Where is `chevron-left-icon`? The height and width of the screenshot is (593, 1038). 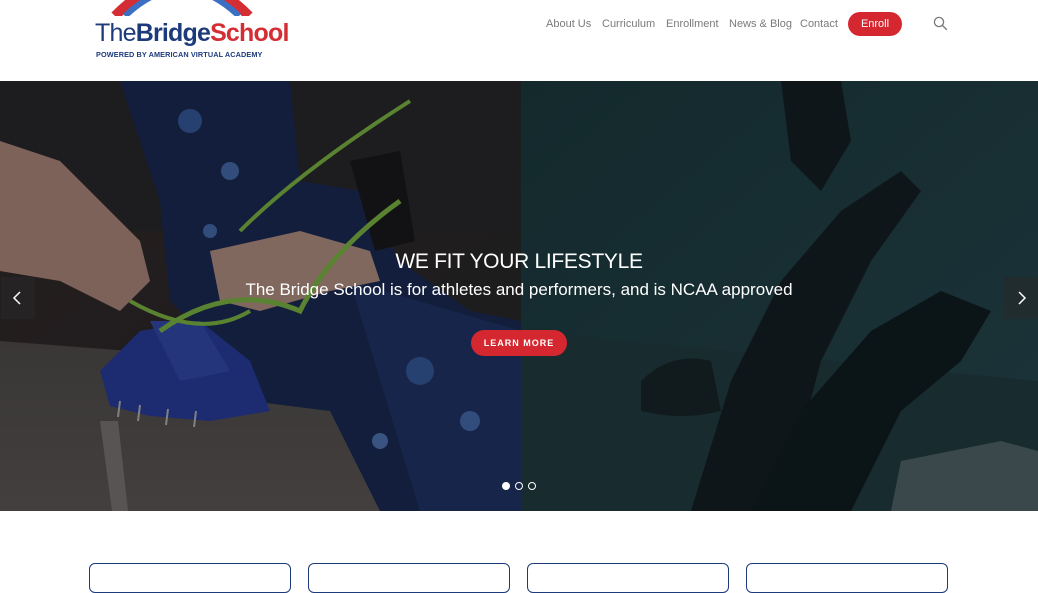
chevron-left-icon is located at coordinates (16, 298).